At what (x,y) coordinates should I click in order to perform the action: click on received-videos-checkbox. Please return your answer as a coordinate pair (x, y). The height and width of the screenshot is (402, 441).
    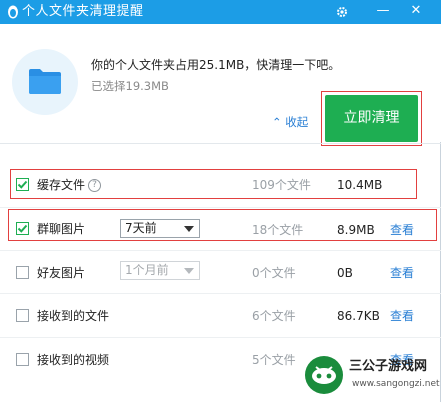
    Looking at the image, I should click on (22, 359).